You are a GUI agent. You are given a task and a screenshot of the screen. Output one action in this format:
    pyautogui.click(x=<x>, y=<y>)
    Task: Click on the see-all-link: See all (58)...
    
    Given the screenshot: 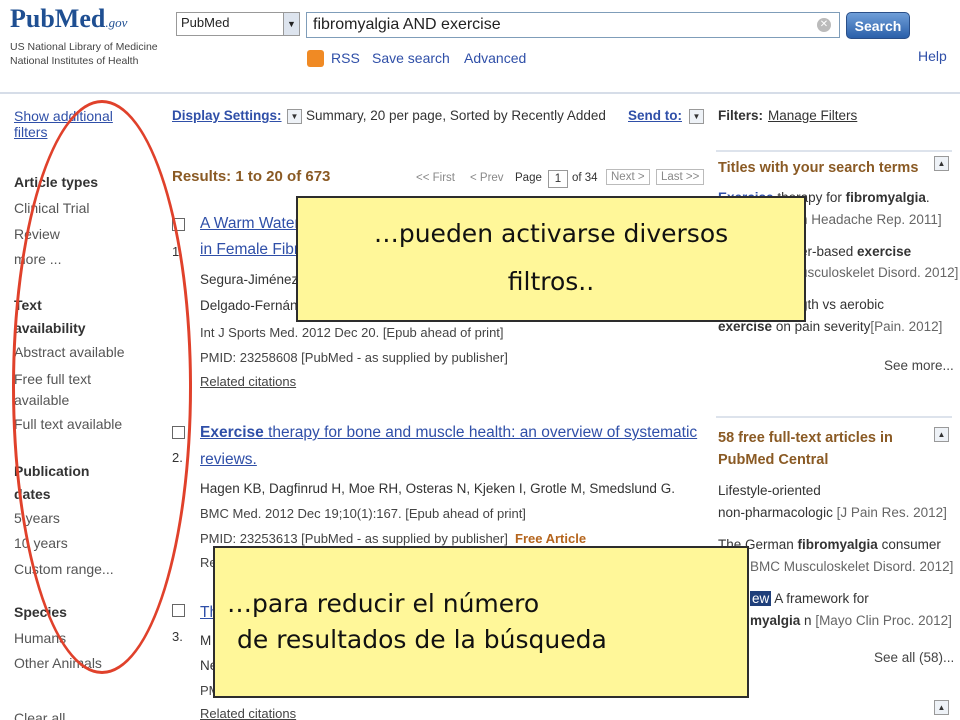 What is the action you would take?
    pyautogui.click(x=914, y=657)
    